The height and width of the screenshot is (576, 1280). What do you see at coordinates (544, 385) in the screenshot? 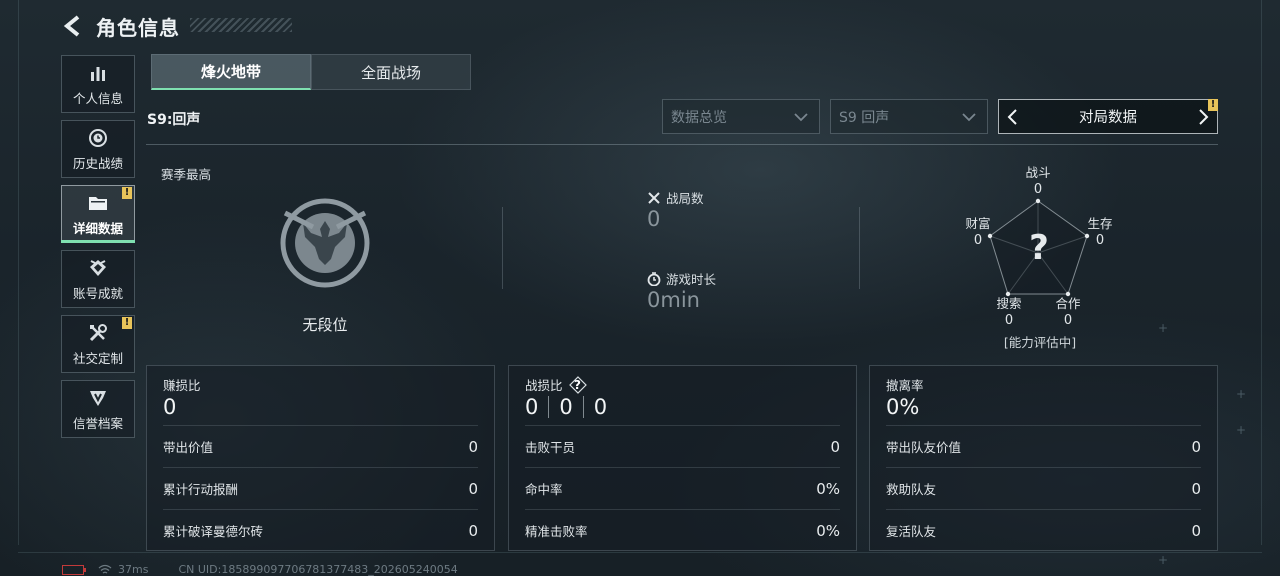
I see `card-title: 战损比` at bounding box center [544, 385].